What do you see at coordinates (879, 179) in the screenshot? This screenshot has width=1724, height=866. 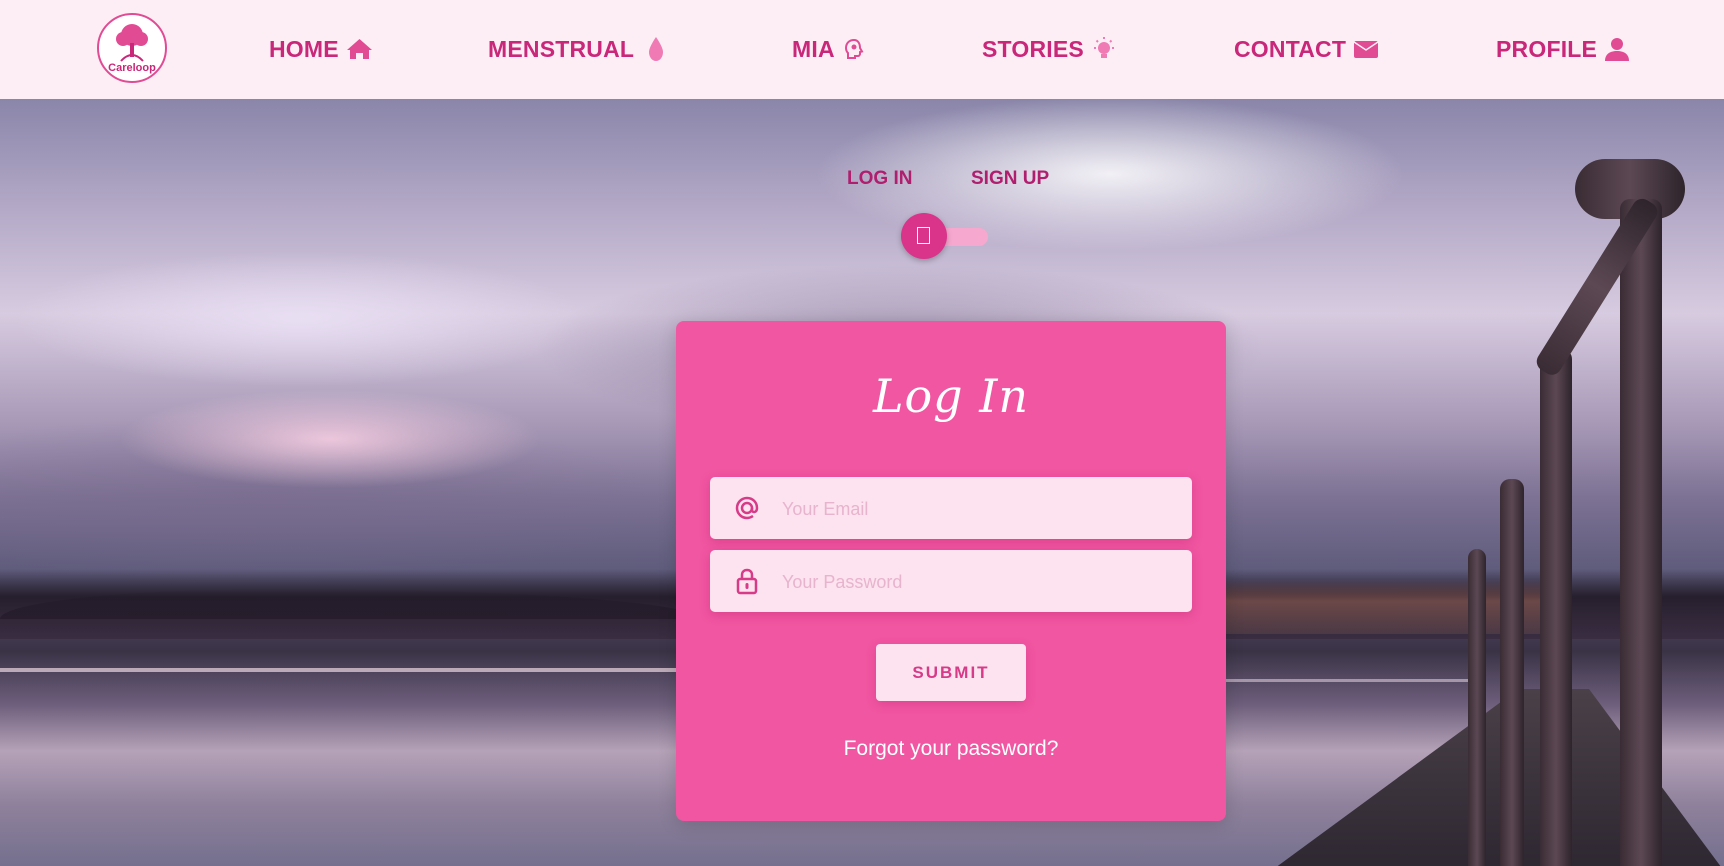 I see `tab-login: LOG IN` at bounding box center [879, 179].